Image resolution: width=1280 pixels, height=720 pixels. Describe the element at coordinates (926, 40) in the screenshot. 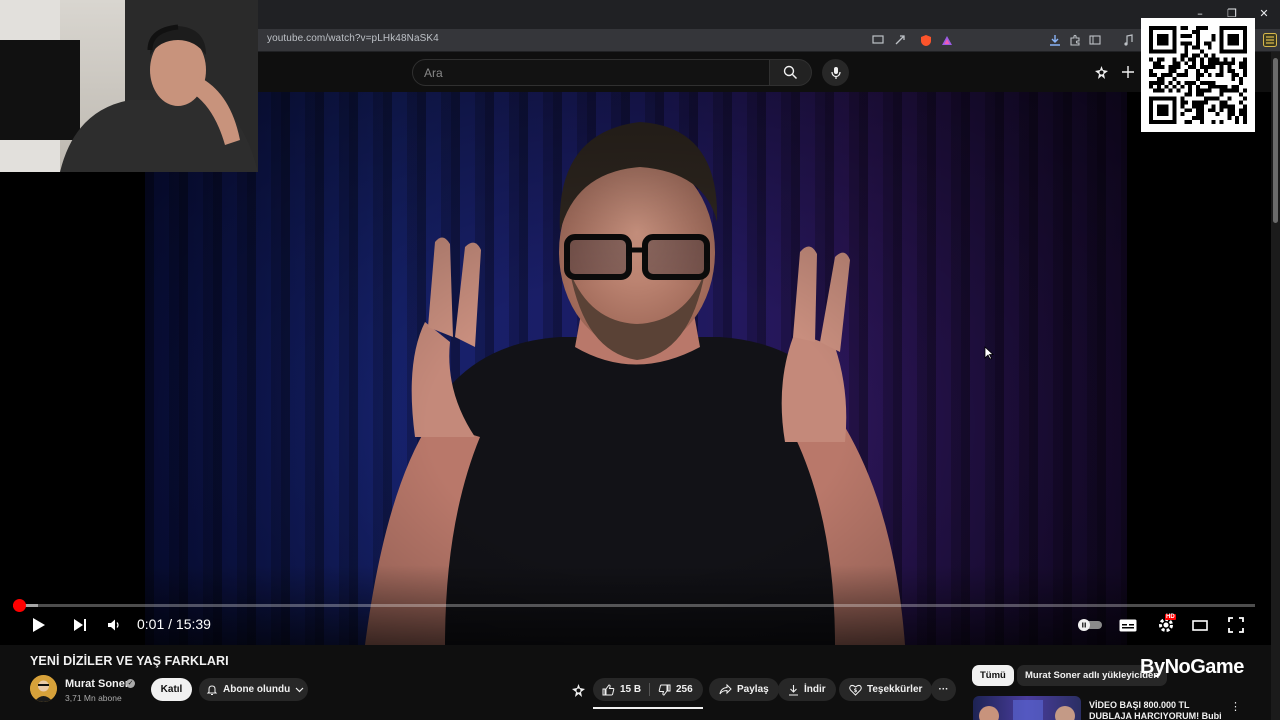

I see `shield-extension-icon` at that location.